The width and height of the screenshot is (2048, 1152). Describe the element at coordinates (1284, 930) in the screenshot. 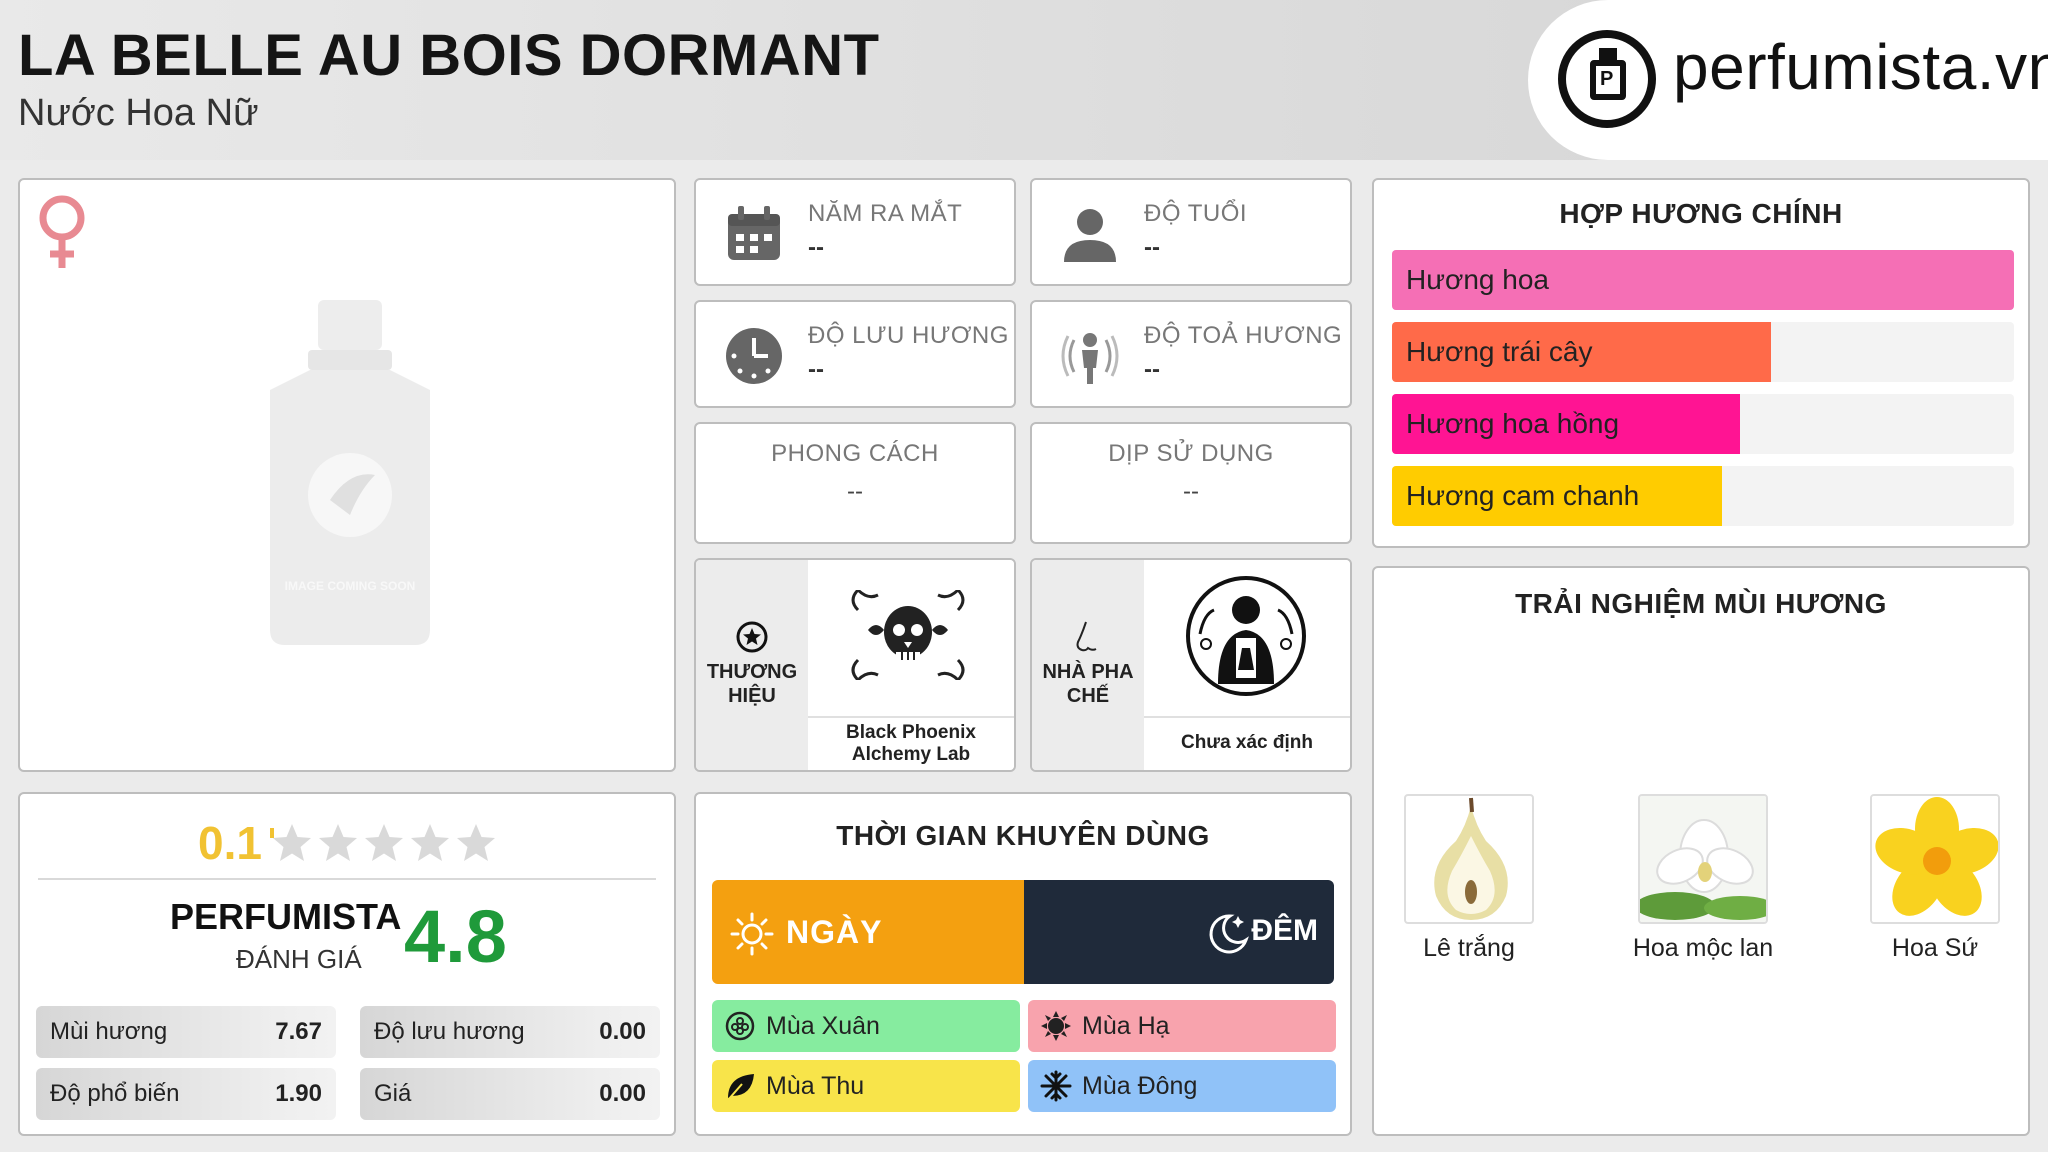

I see `night-label: ĐÊM` at that location.